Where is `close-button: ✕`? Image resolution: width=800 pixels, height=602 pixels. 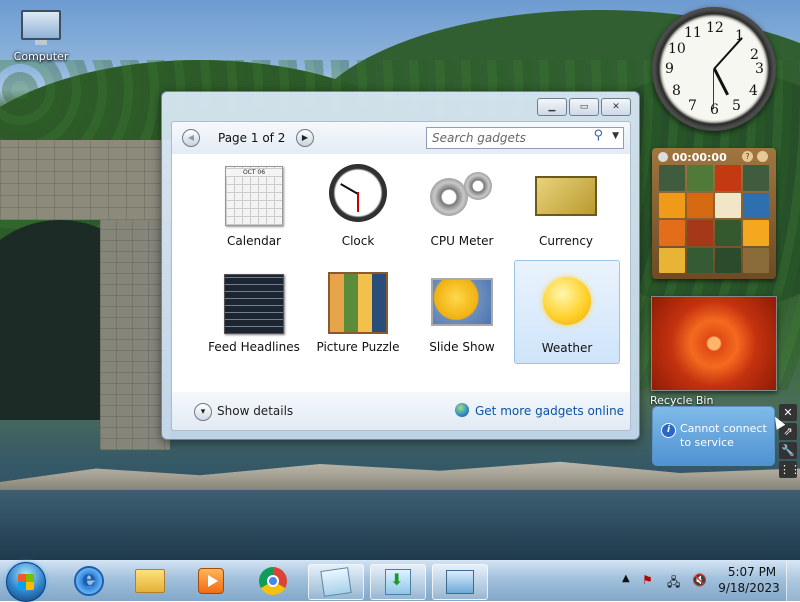
close-button: ✕ is located at coordinates (616, 107).